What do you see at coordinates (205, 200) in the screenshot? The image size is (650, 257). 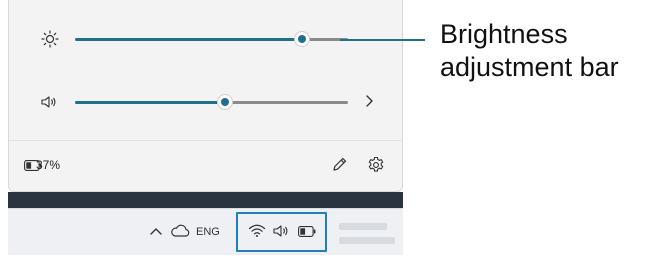 I see `desktop-background` at bounding box center [205, 200].